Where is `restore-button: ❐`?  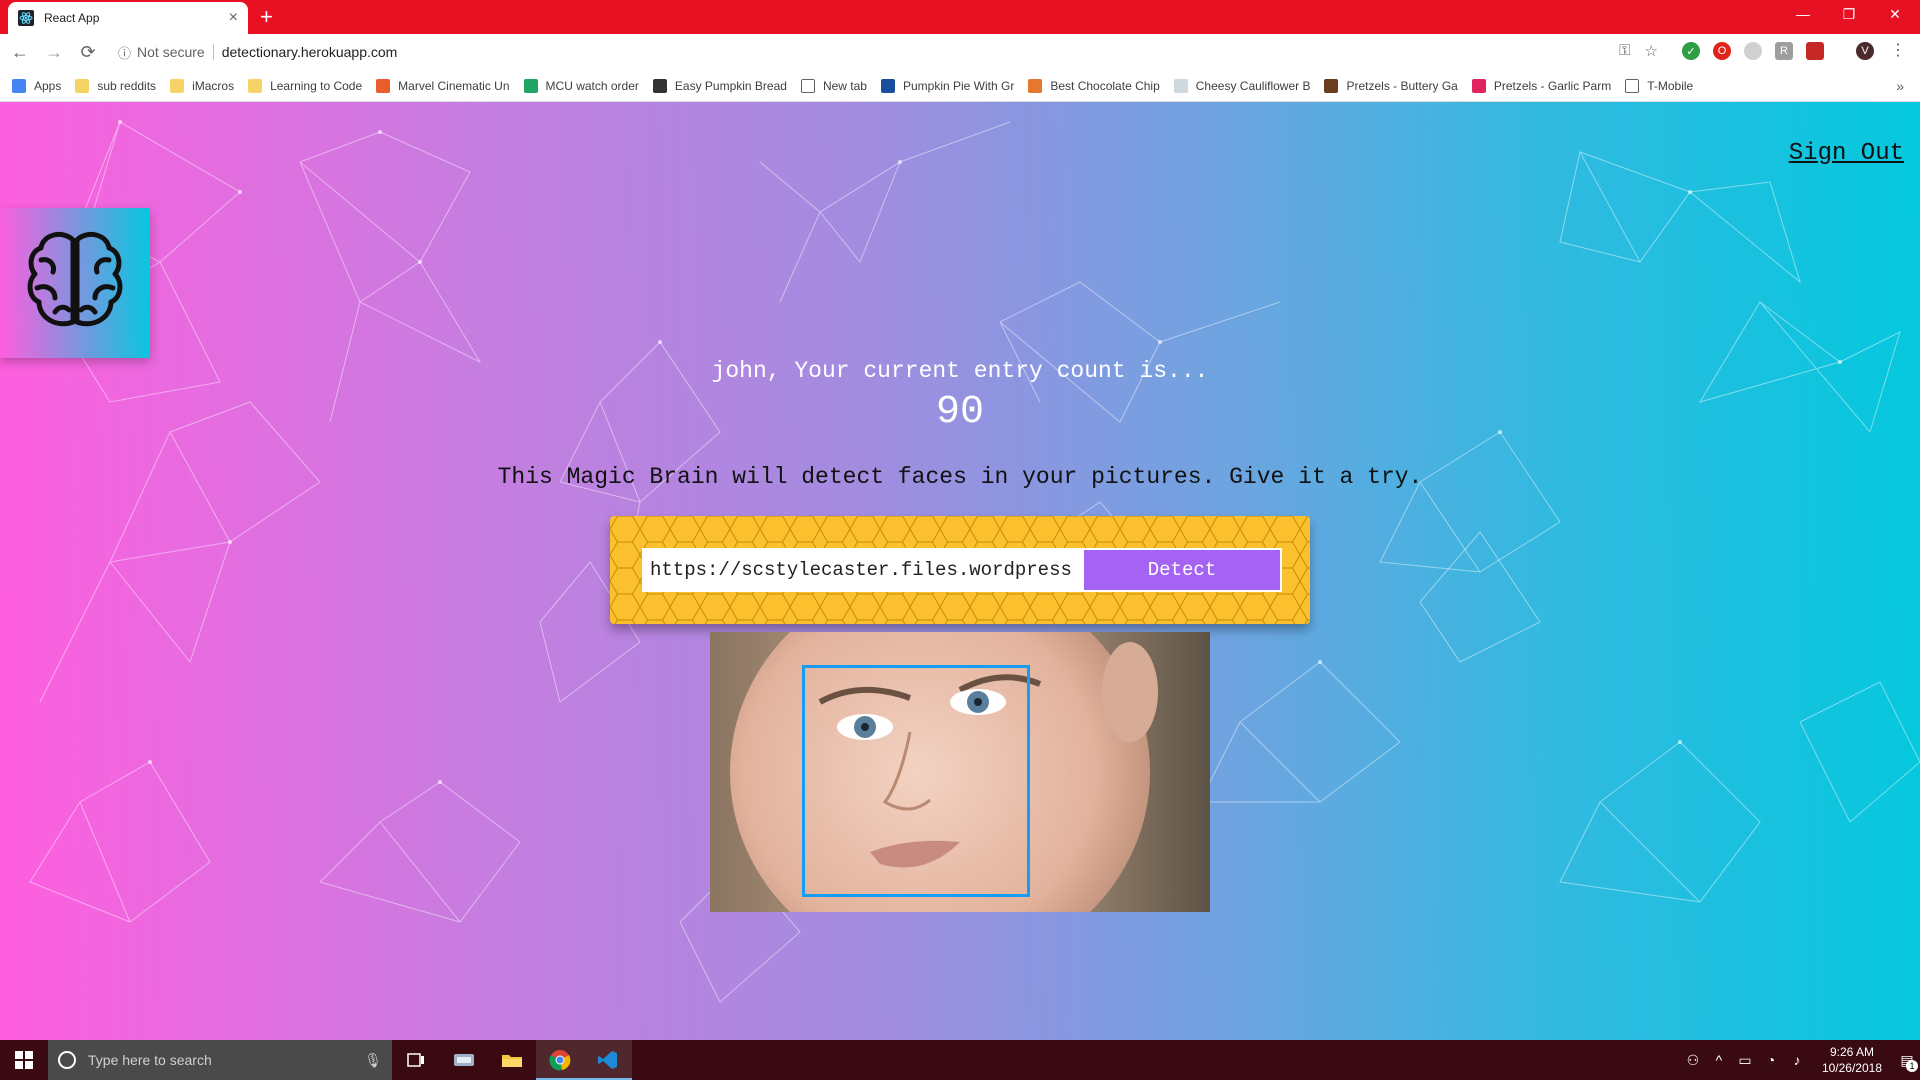 restore-button: ❐ is located at coordinates (1849, 14).